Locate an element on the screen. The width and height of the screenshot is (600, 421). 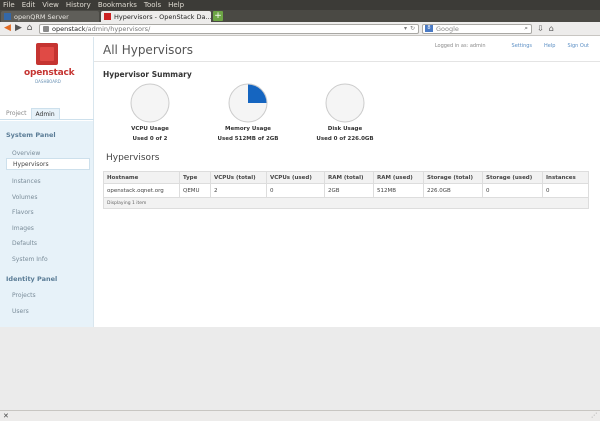
sidebar-item-flavors: Flavors is located at coordinates (23, 212).